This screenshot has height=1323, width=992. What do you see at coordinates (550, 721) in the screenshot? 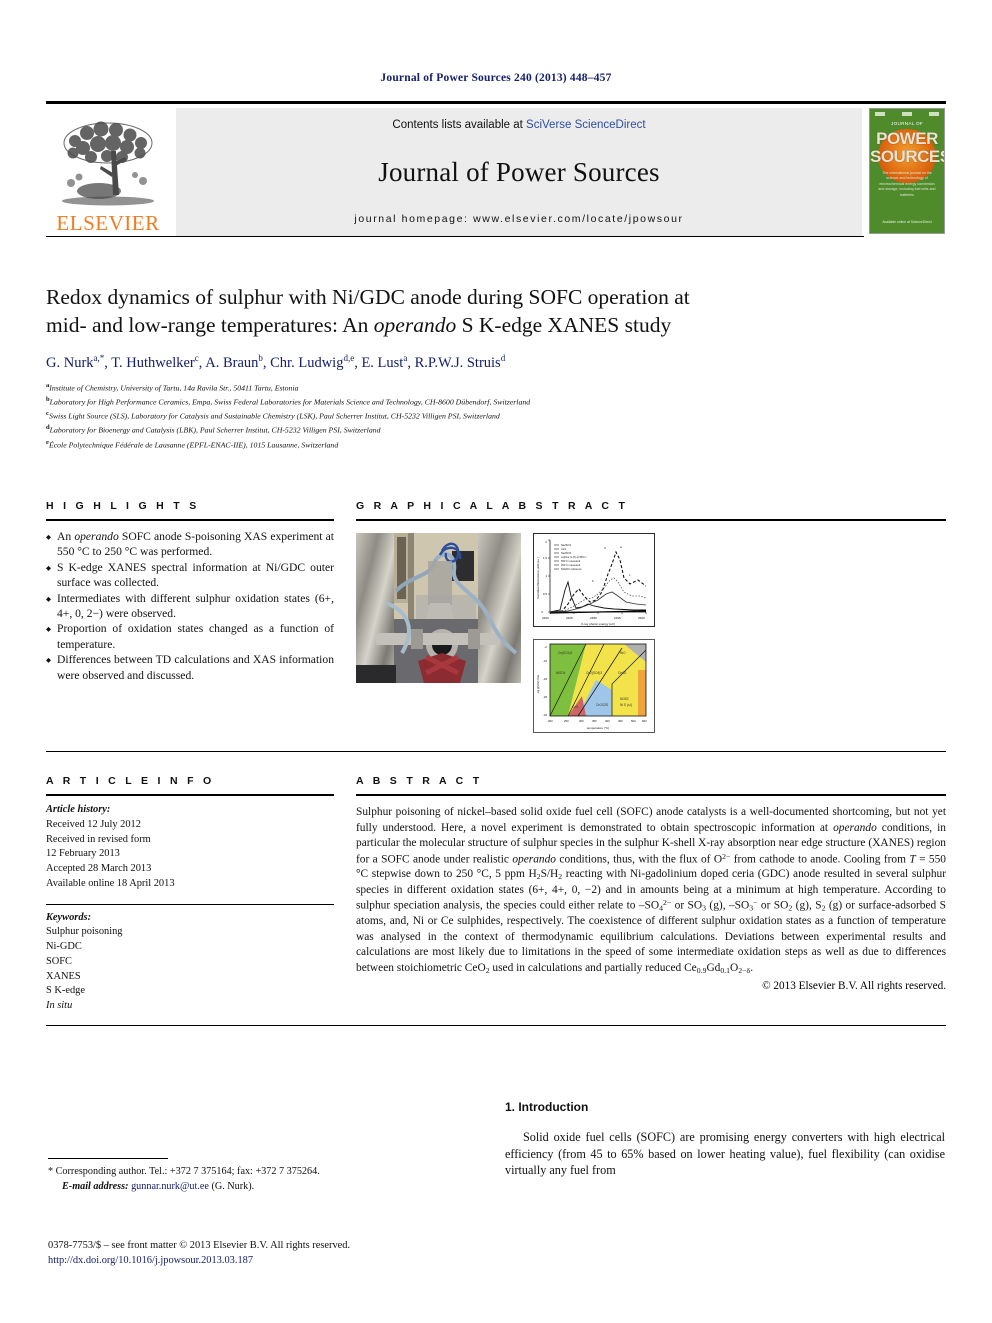
I see `svg-text: 200` at bounding box center [550, 721].